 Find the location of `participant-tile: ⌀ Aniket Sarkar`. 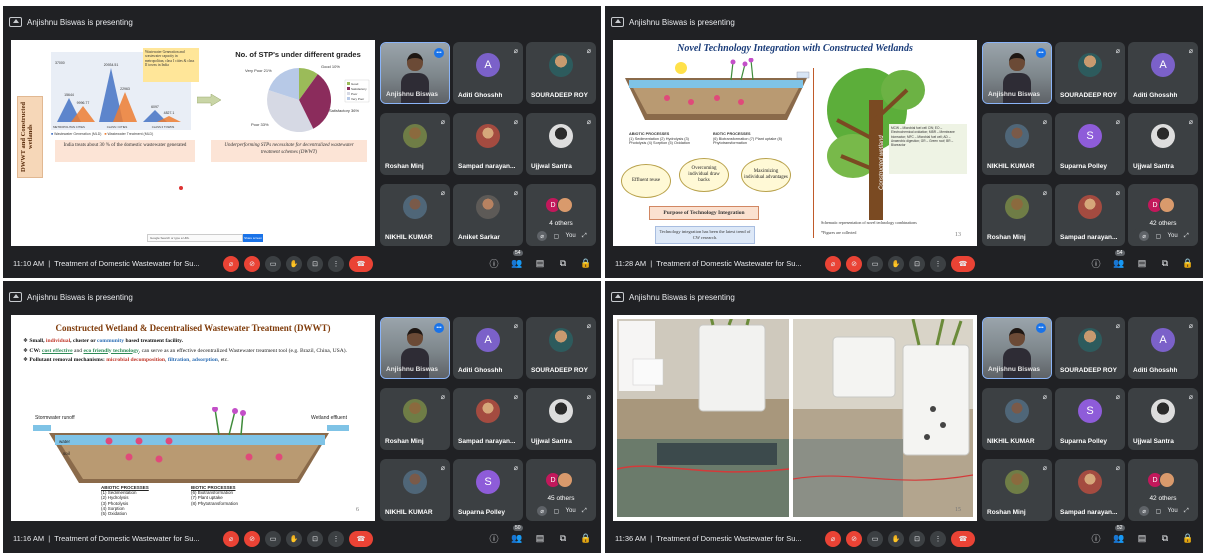

participant-tile: ⌀ Aniket Sarkar is located at coordinates (488, 215).